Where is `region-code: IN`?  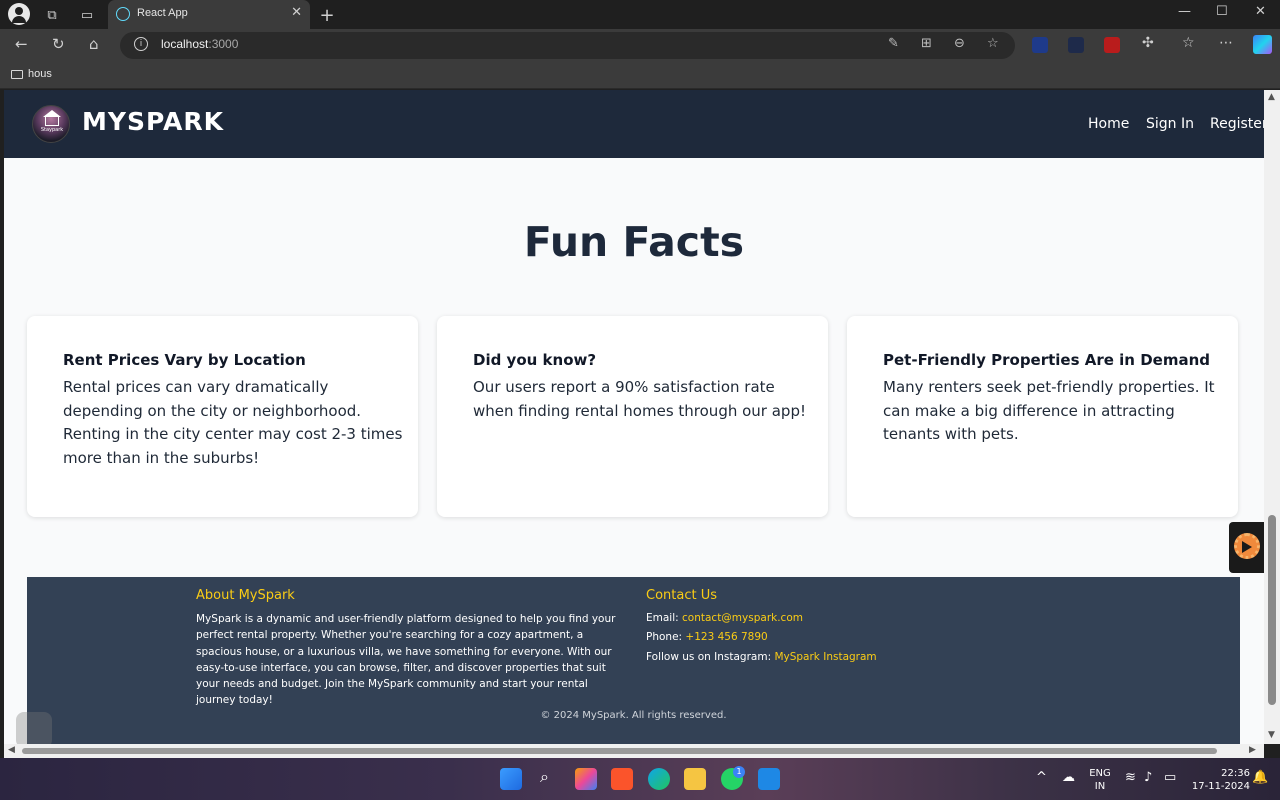
region-code: IN is located at coordinates (1100, 786).